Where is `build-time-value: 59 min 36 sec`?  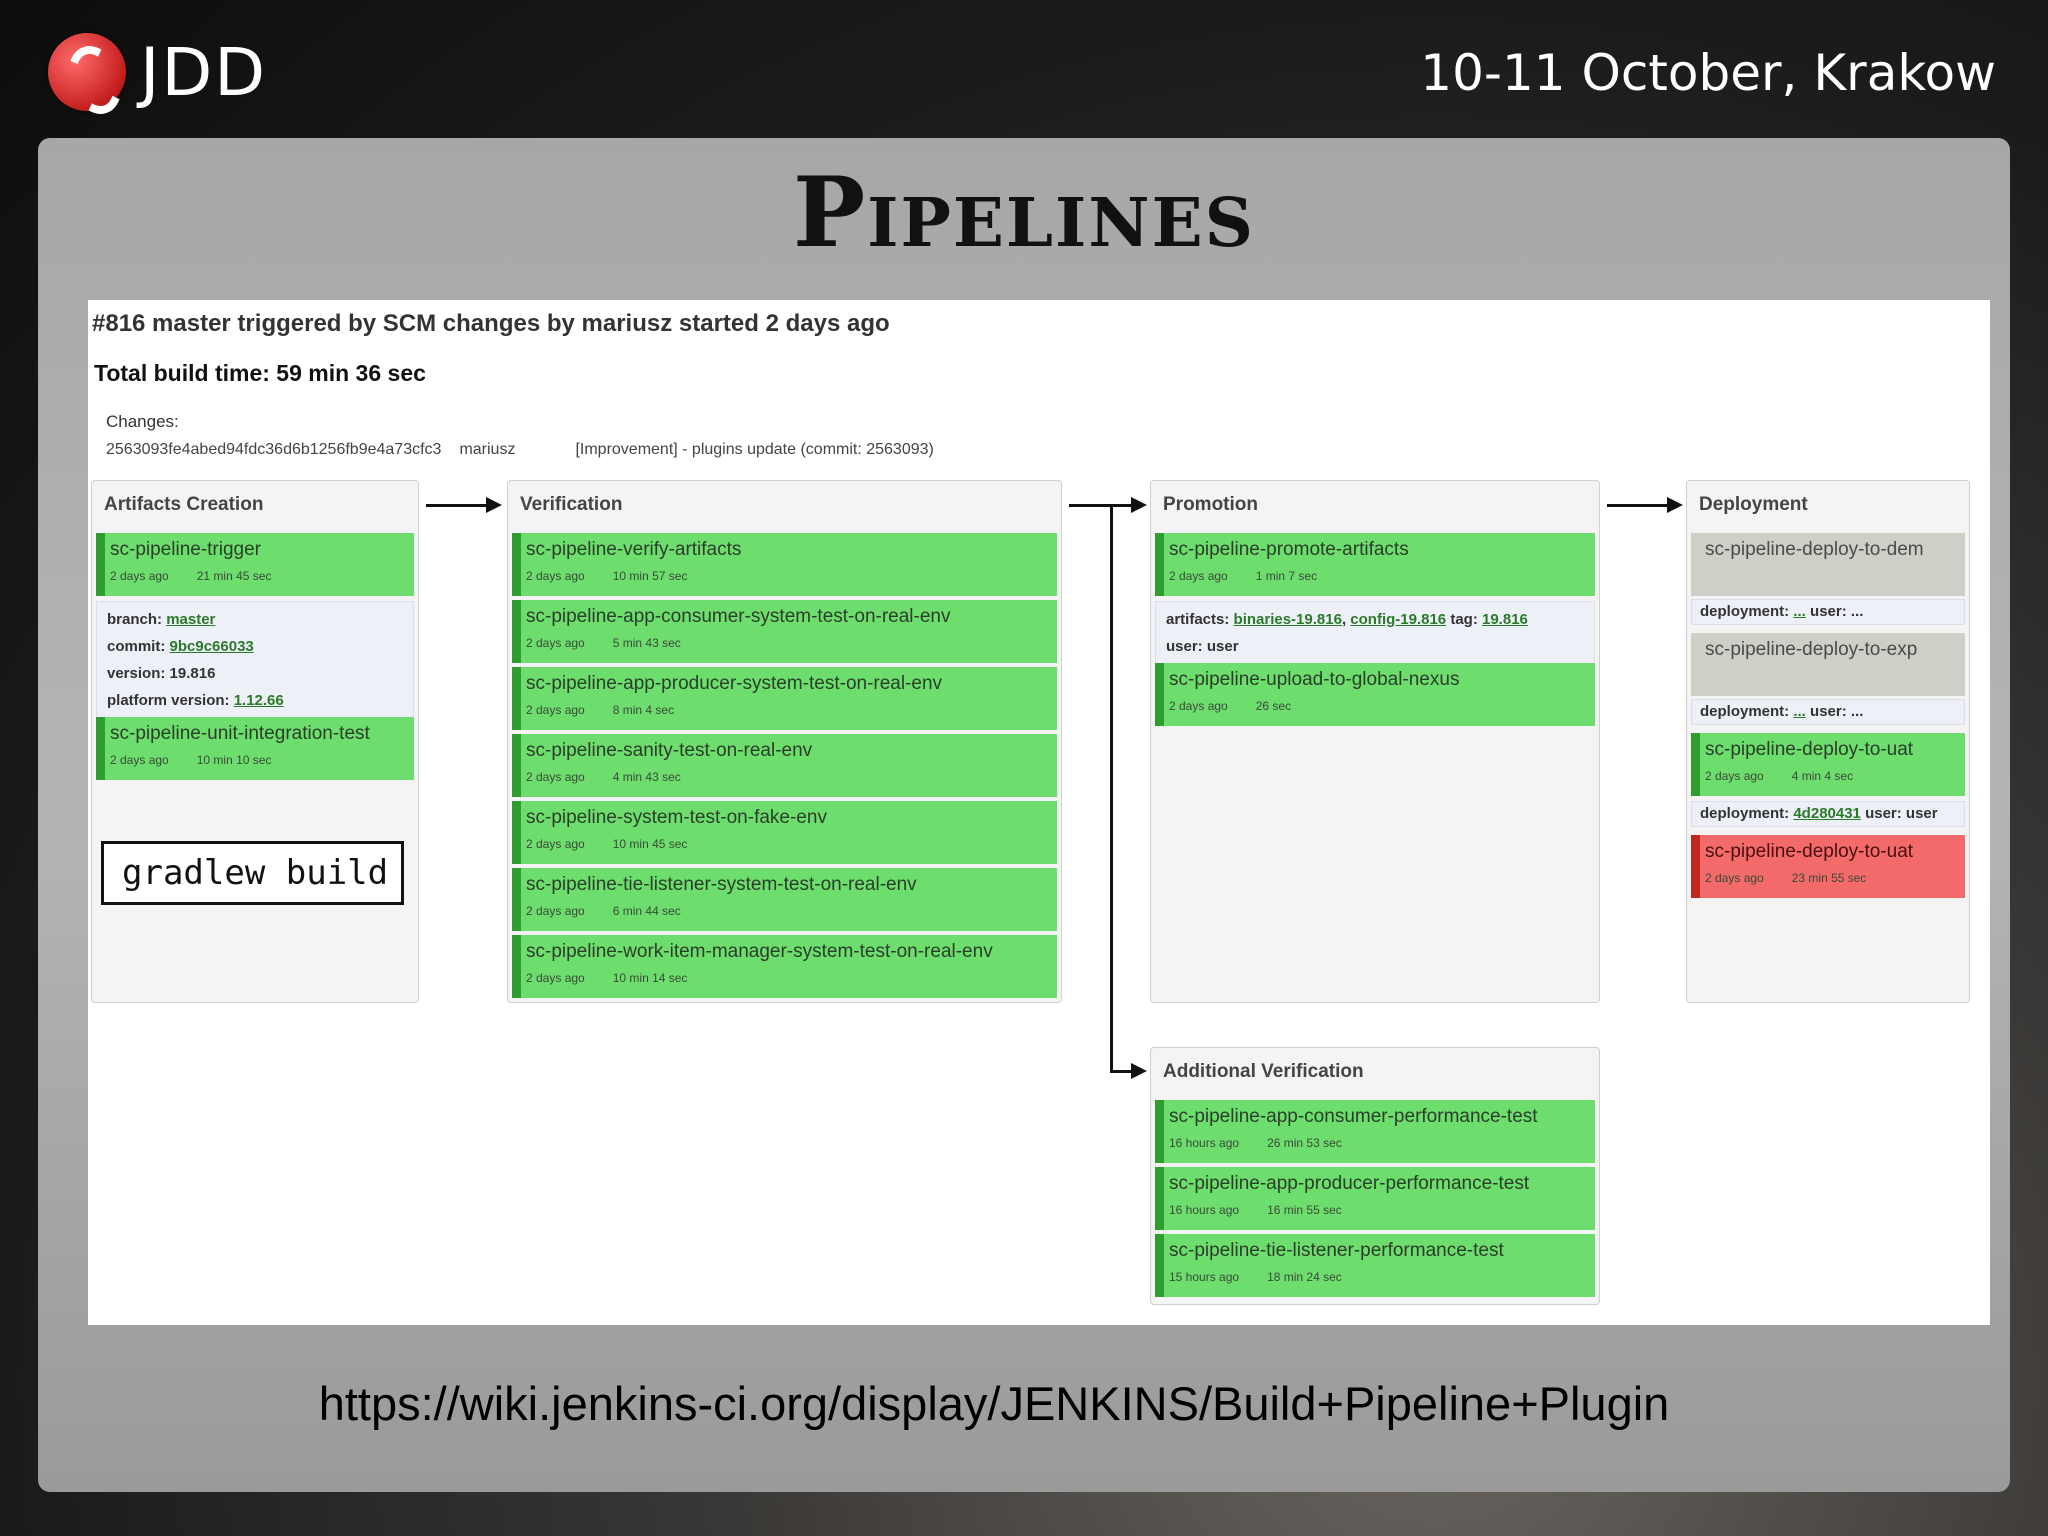 build-time-value: 59 min 36 sec is located at coordinates (351, 373).